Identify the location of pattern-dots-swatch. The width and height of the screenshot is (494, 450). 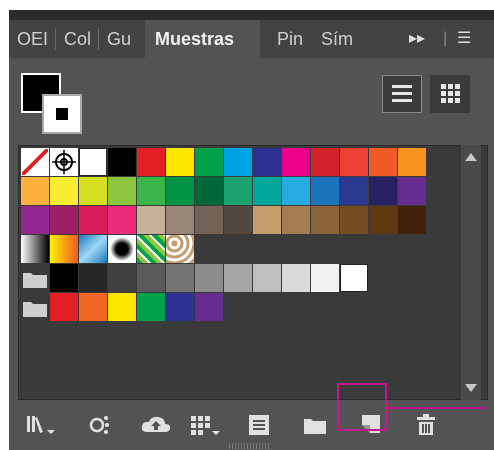
(122, 249).